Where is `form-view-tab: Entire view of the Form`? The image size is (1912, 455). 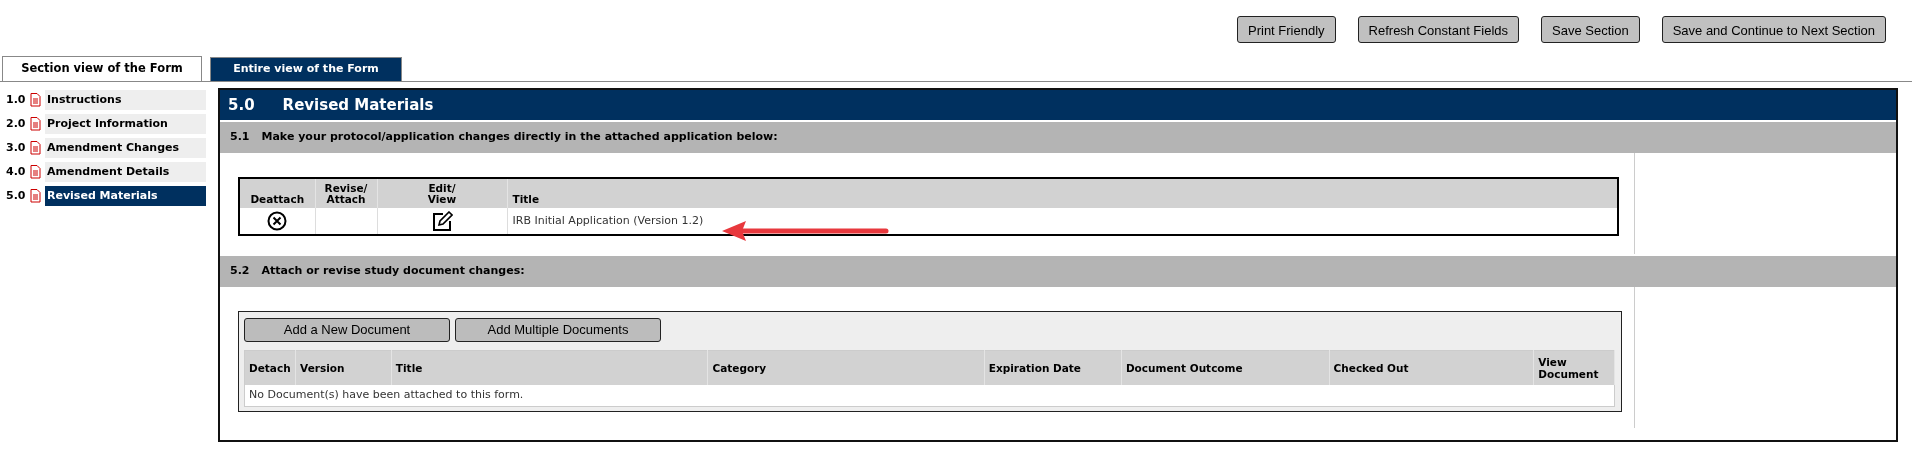 form-view-tab: Entire view of the Form is located at coordinates (306, 69).